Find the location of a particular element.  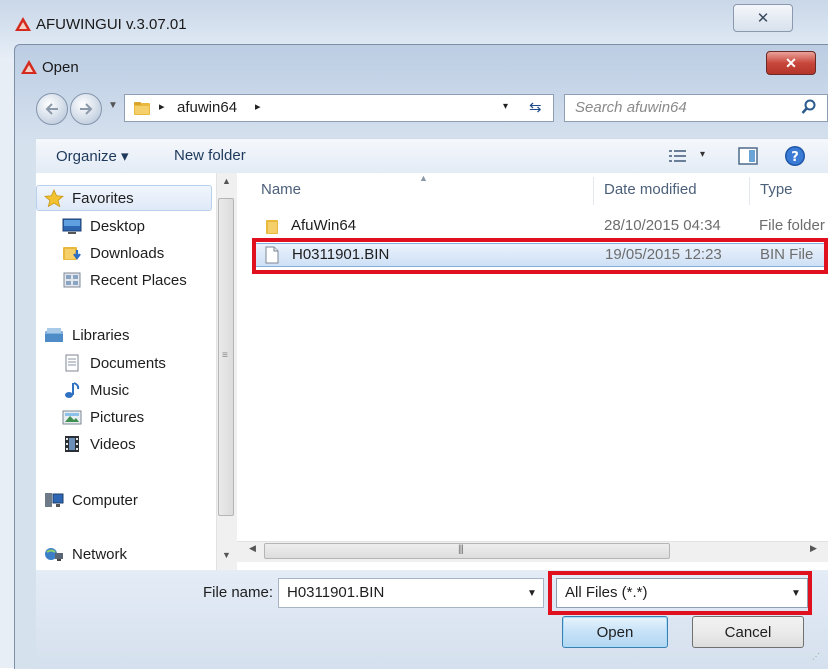

file-name-label: File name: is located at coordinates (238, 592).